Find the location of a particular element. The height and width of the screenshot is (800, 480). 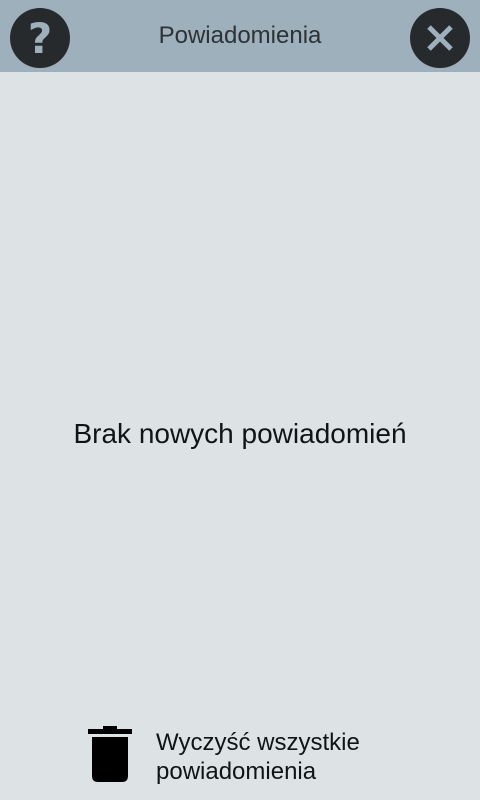

header-bar: ? Powiadomienia is located at coordinates (240, 36).